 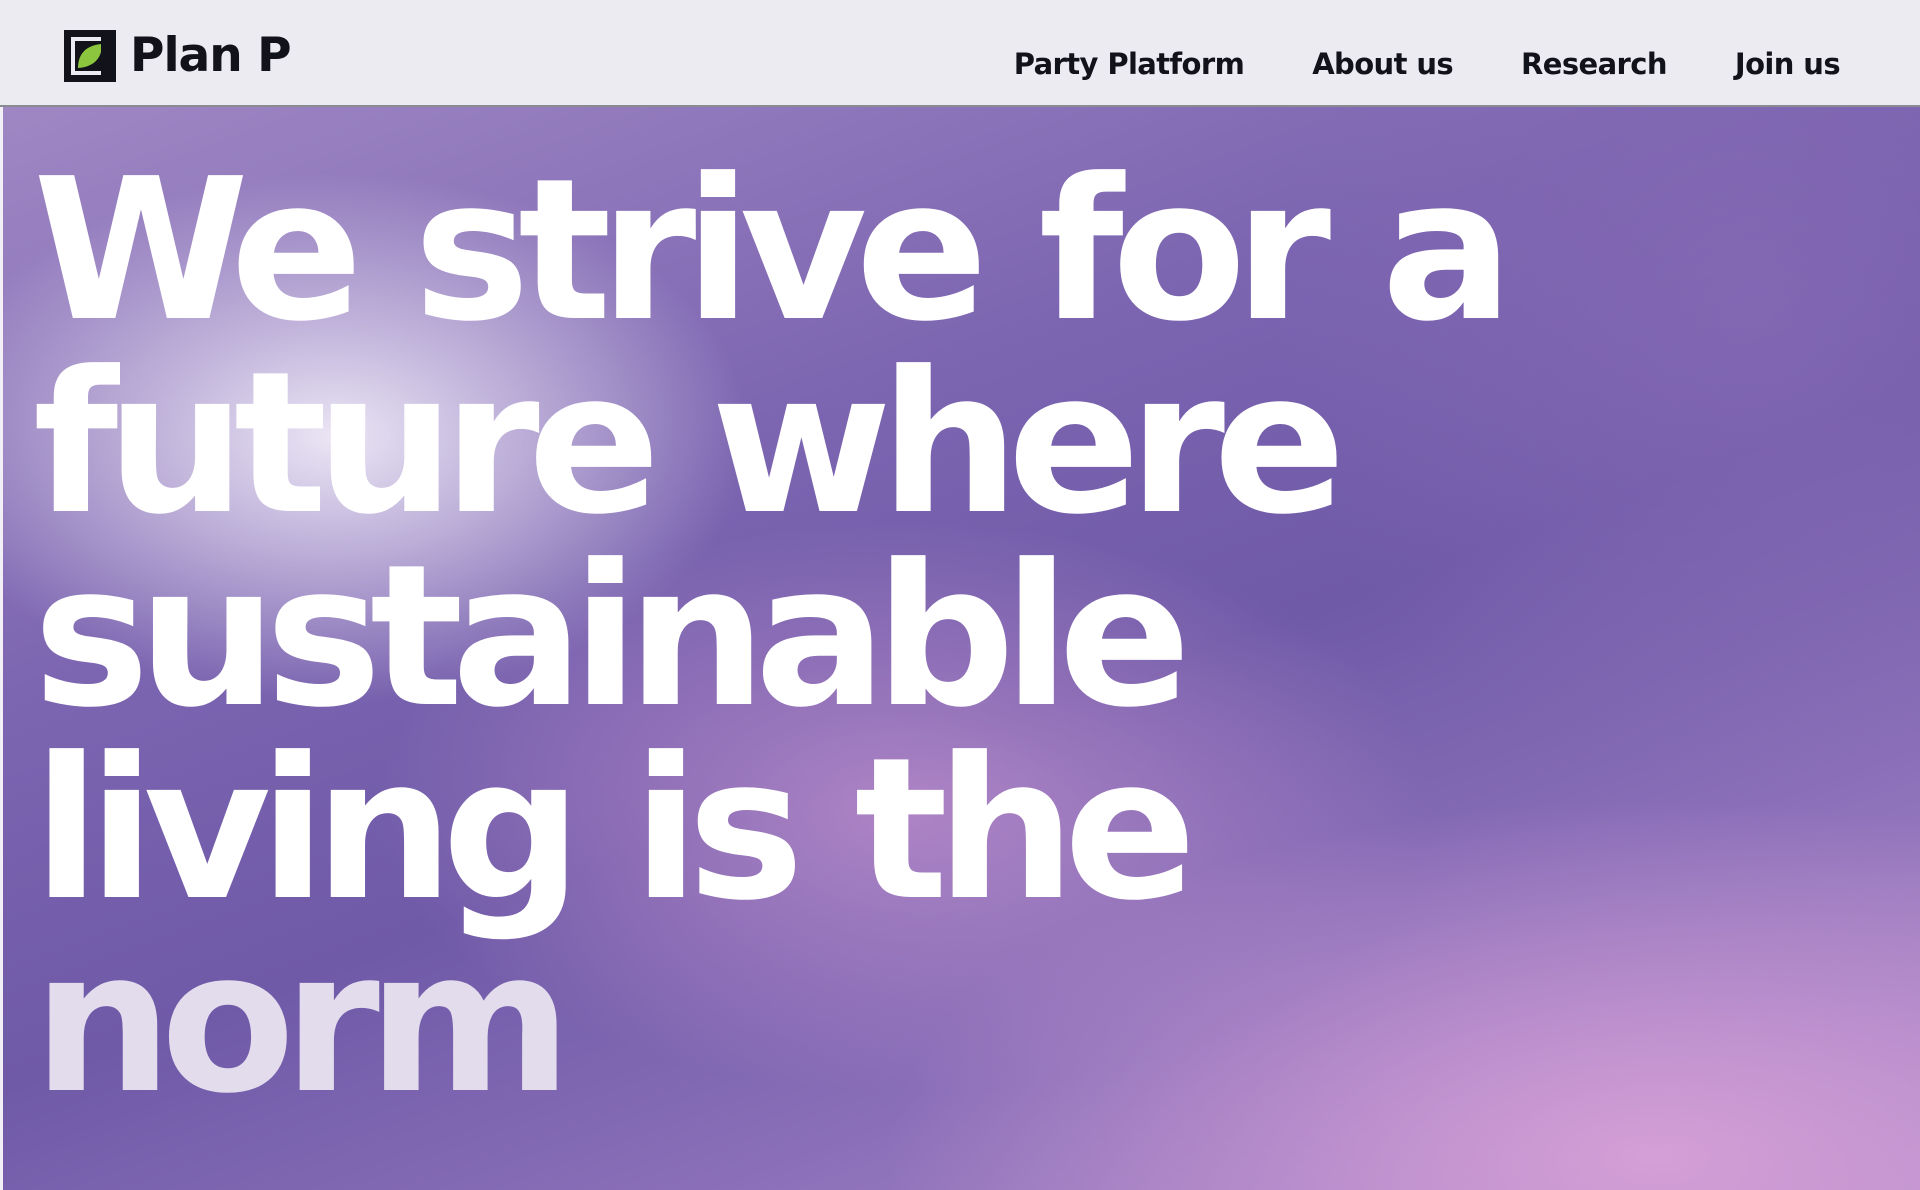 I want to click on main-nav: Party Platform About us Research Join us, so click(x=1427, y=64).